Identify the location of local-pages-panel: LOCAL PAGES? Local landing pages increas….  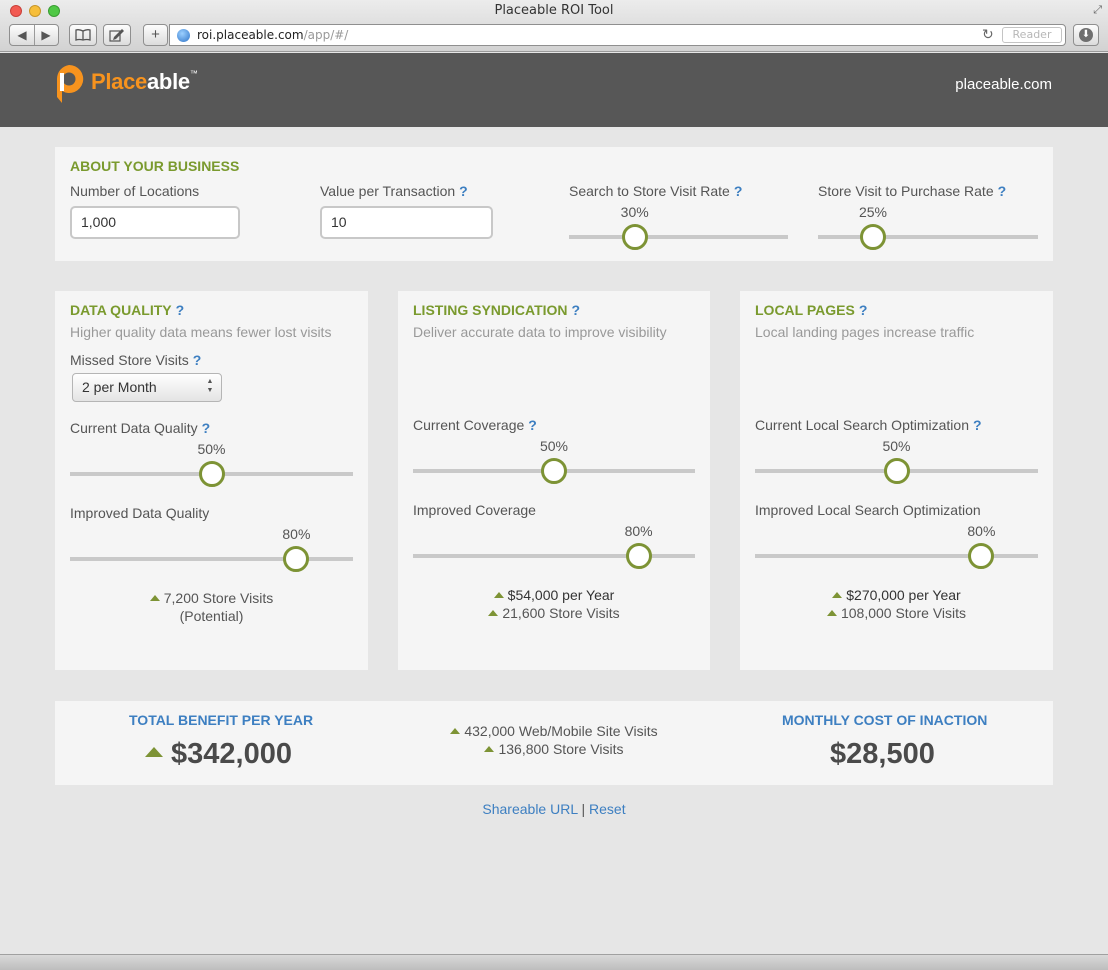
(896, 480).